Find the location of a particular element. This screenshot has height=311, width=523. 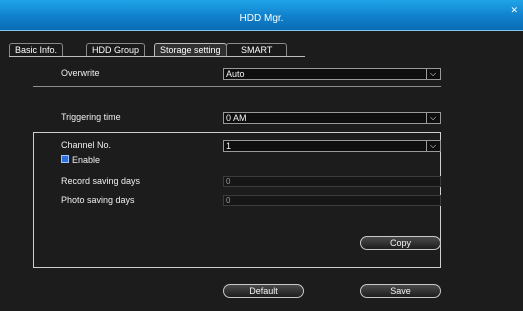

record-saving-days-label: Record saving days is located at coordinates (101, 181).